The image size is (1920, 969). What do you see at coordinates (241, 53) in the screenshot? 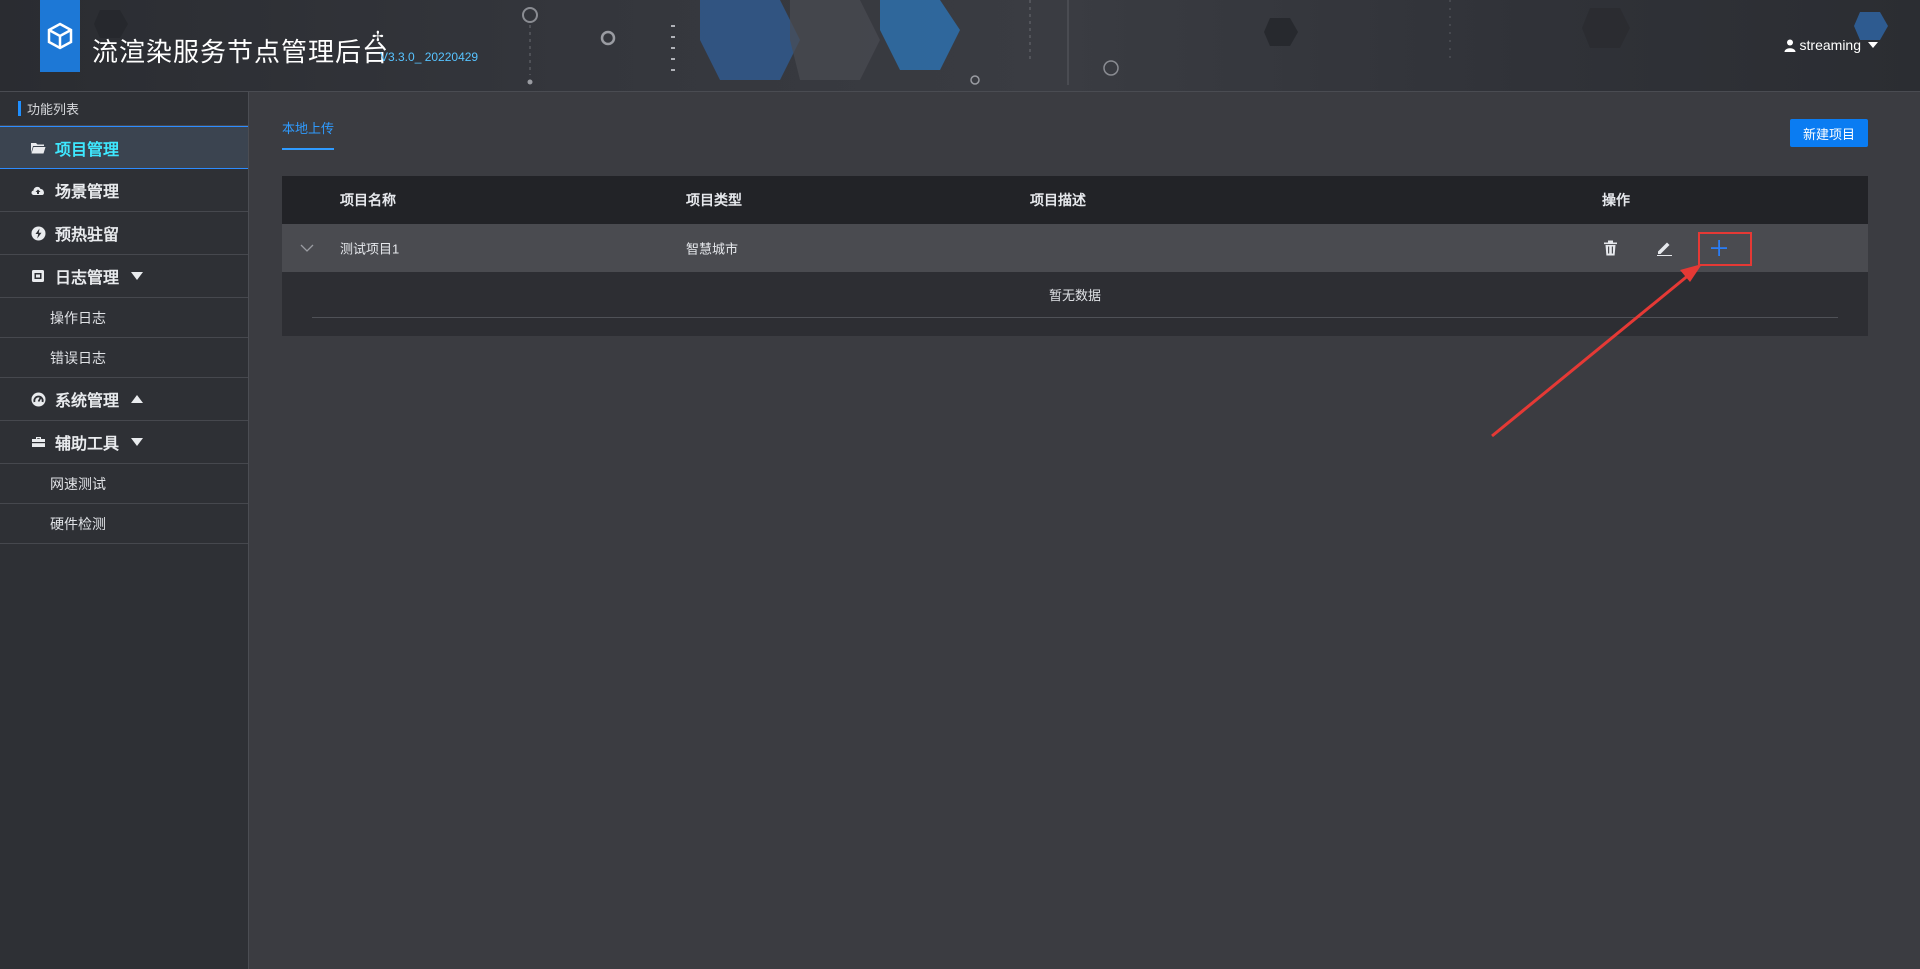
I see `app-title: 流渲染服务节点管理后台` at bounding box center [241, 53].